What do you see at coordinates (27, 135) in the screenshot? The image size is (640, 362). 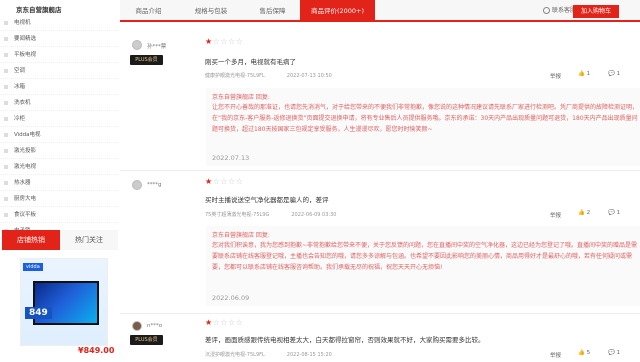 I see `category-label: Vidda电视` at bounding box center [27, 135].